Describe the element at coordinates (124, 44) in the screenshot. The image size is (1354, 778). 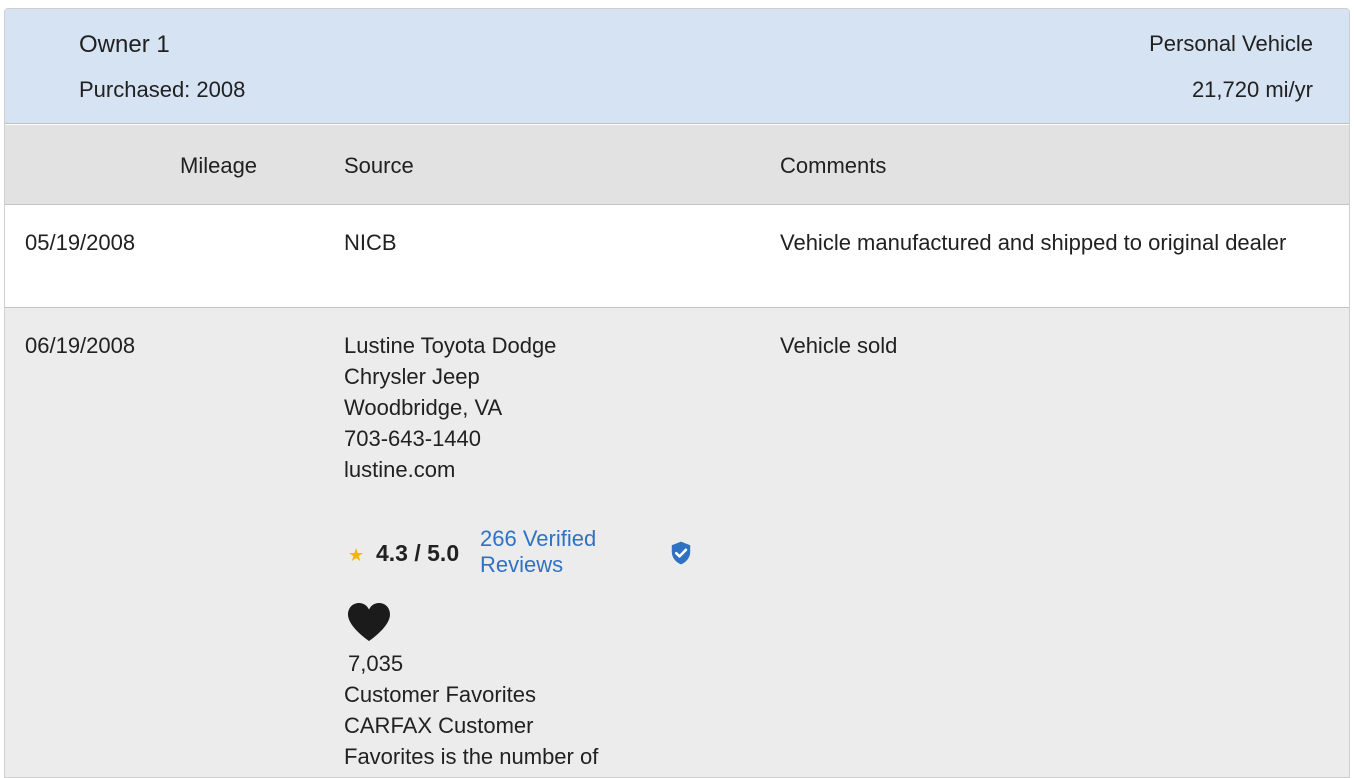
I see `owner-title: Owner 1` at that location.